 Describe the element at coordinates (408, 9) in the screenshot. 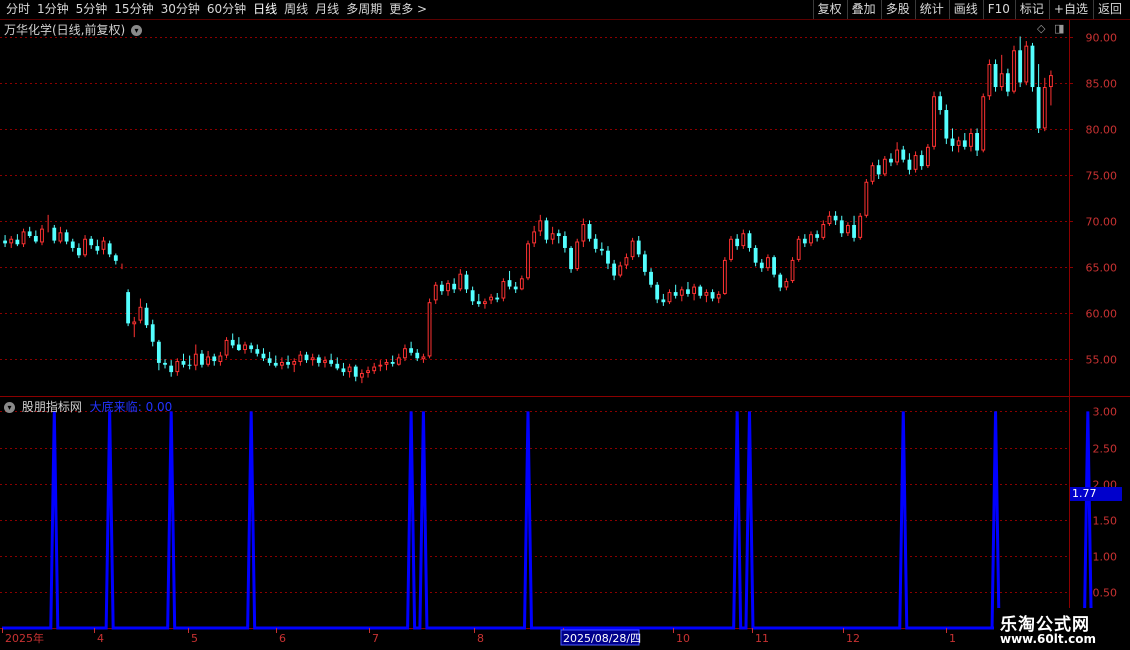

I see `period-tab-10: 更多 >` at that location.